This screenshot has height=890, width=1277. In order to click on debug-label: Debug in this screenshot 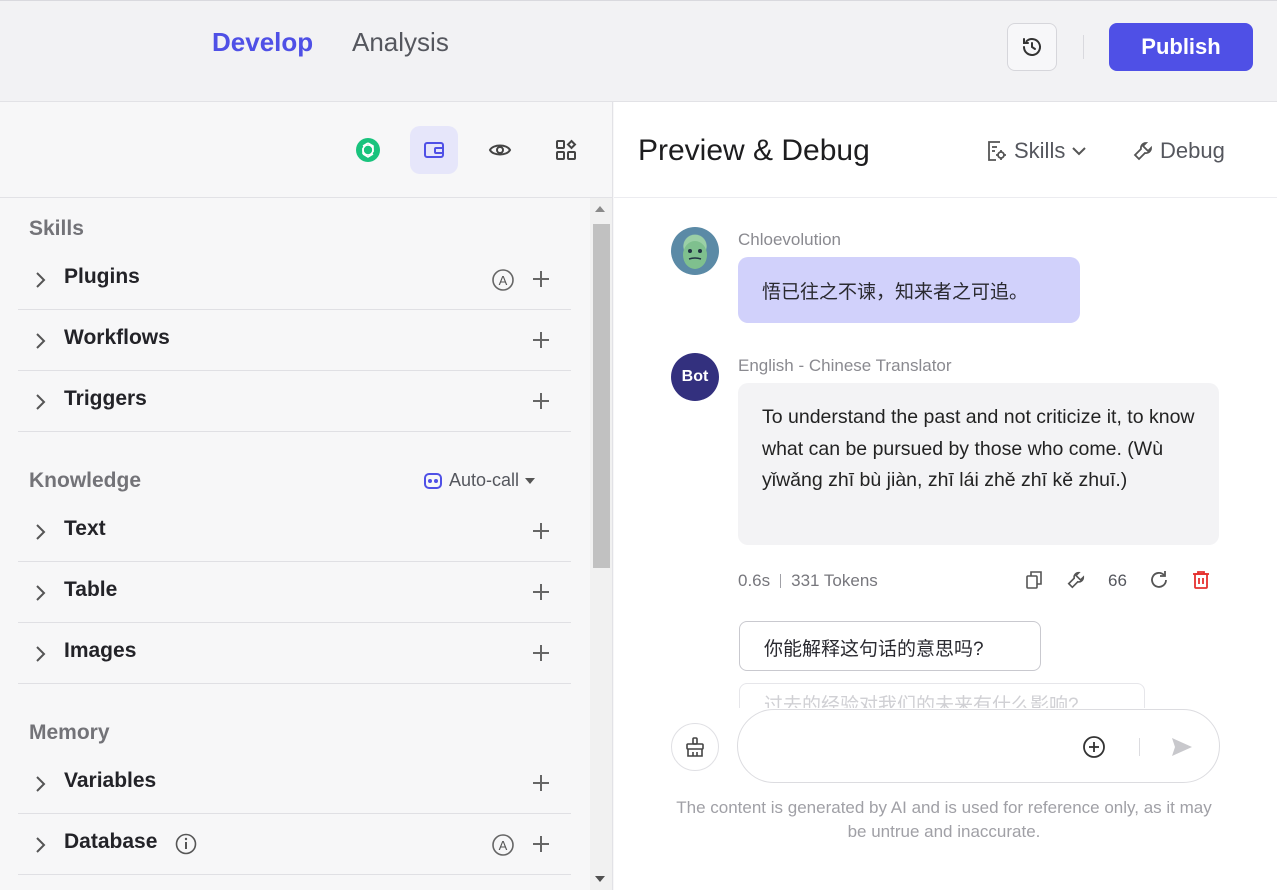, I will do `click(1192, 150)`.